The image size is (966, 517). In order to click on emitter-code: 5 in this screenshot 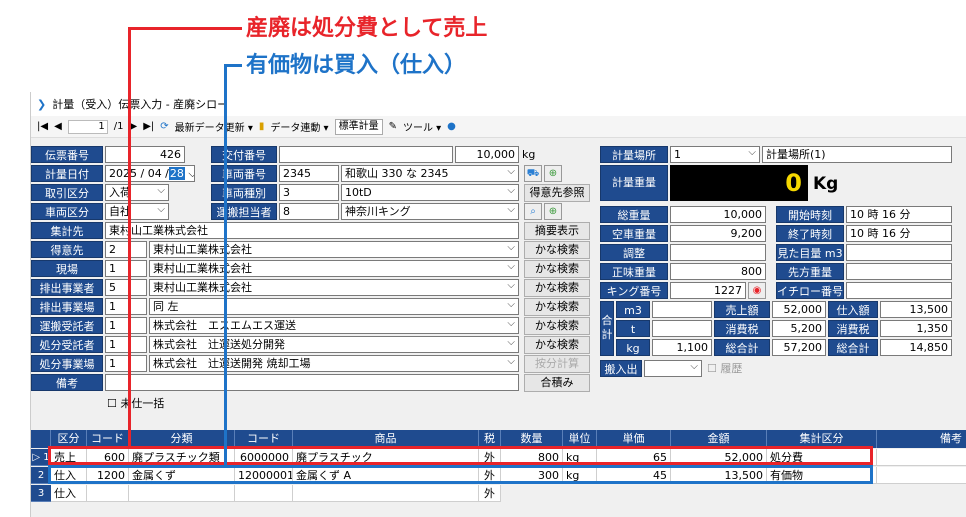, I will do `click(126, 287)`.